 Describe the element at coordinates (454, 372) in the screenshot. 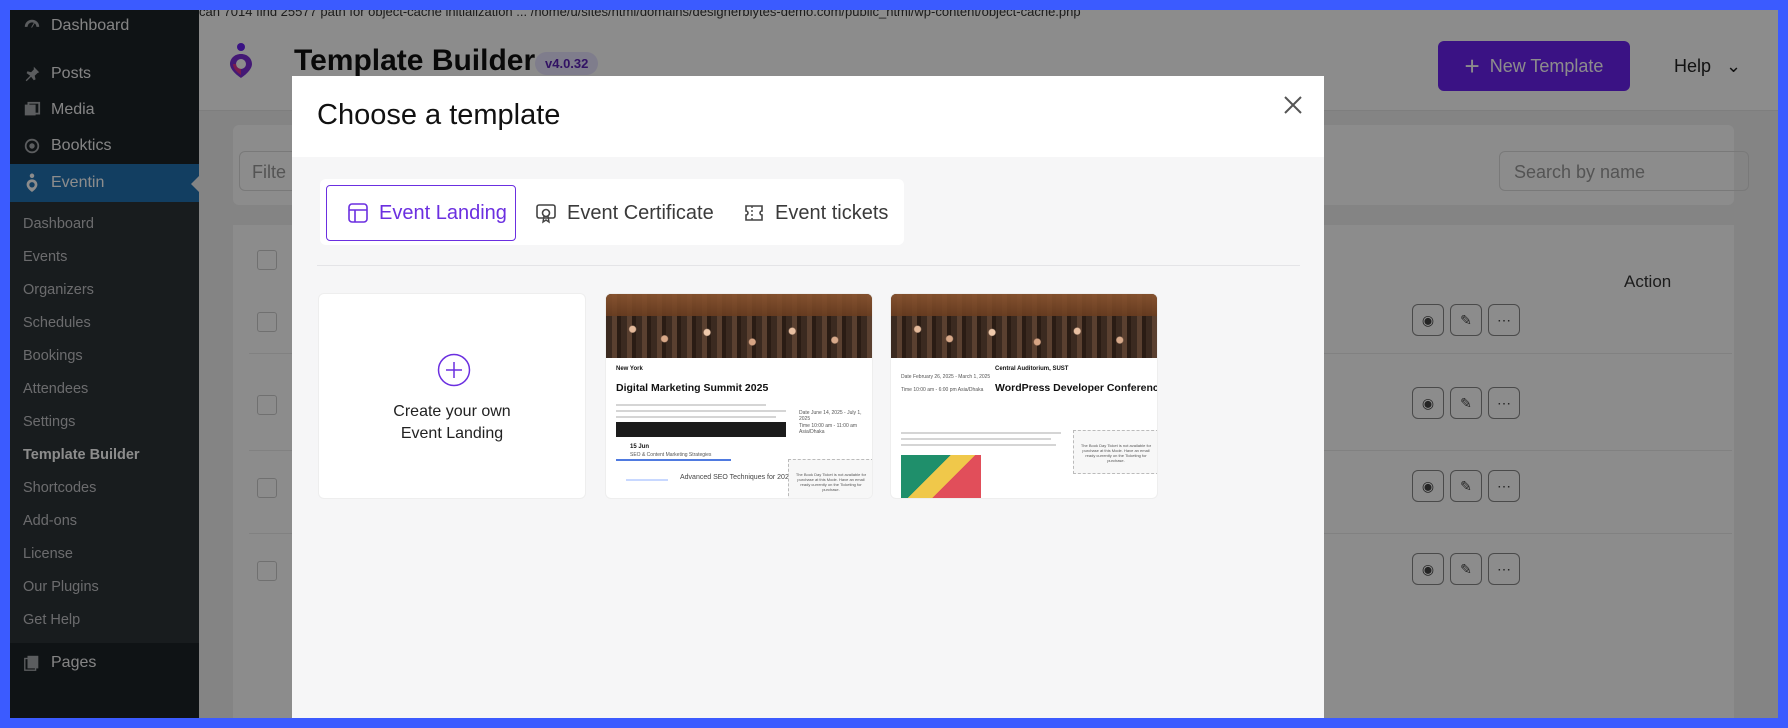

I see `add-circle-icon` at that location.